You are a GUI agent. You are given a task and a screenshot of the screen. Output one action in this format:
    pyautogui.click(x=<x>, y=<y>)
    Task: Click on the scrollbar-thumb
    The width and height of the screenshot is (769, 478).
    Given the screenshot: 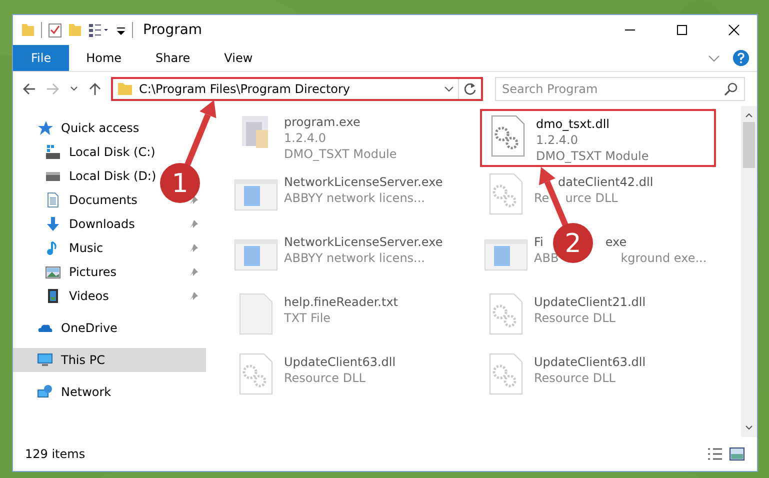 What is the action you would take?
    pyautogui.click(x=749, y=145)
    